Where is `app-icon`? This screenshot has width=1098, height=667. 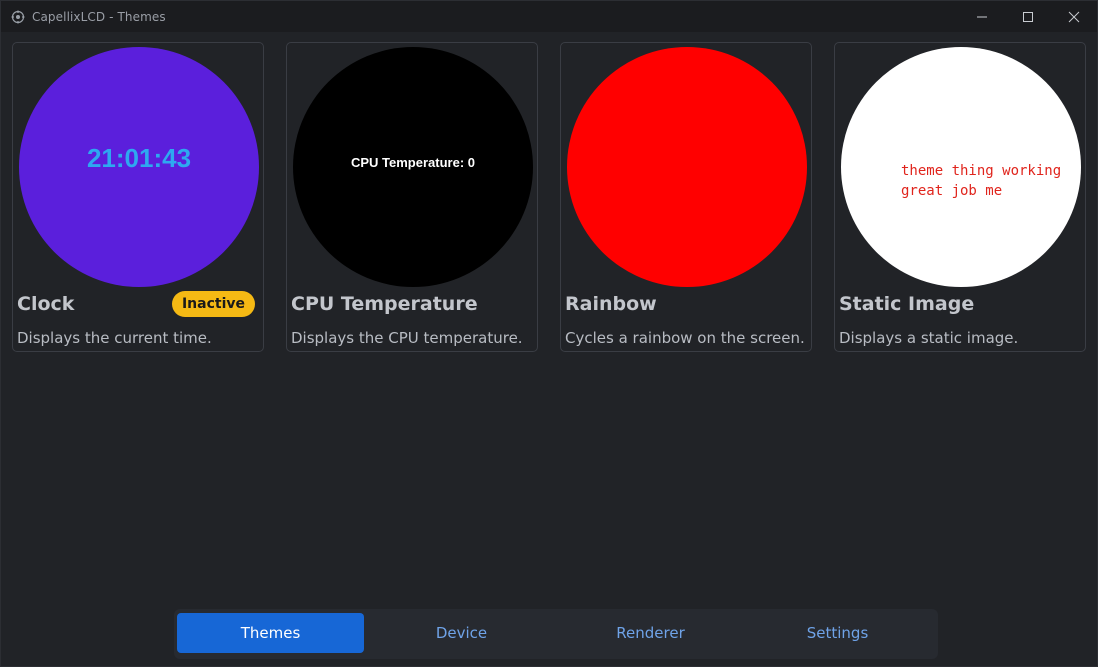
app-icon is located at coordinates (18, 17).